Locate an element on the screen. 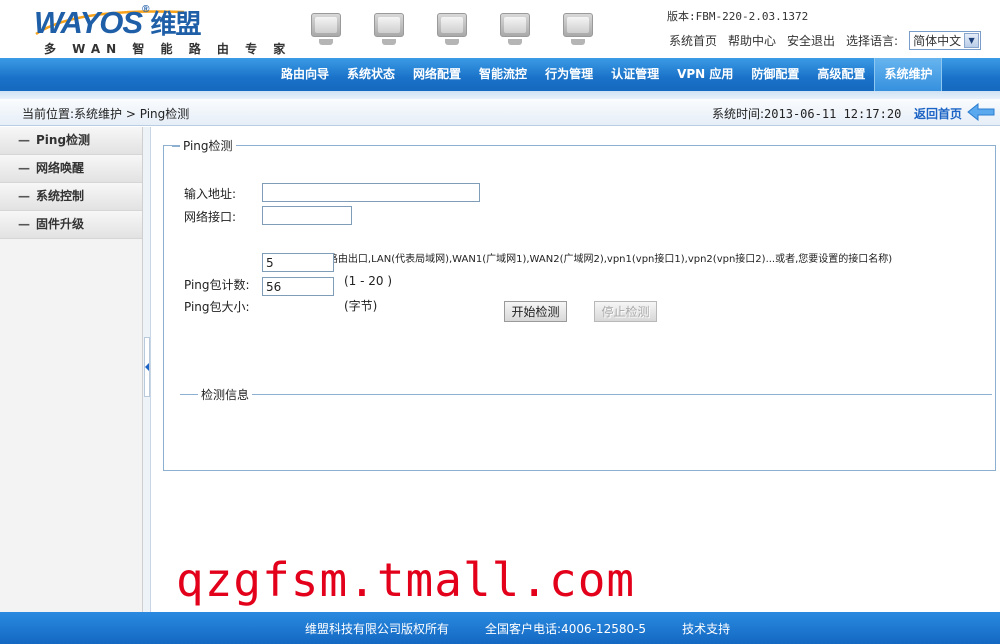 This screenshot has width=1000, height=644. stop-ping-button: 停止检测 is located at coordinates (625, 311).